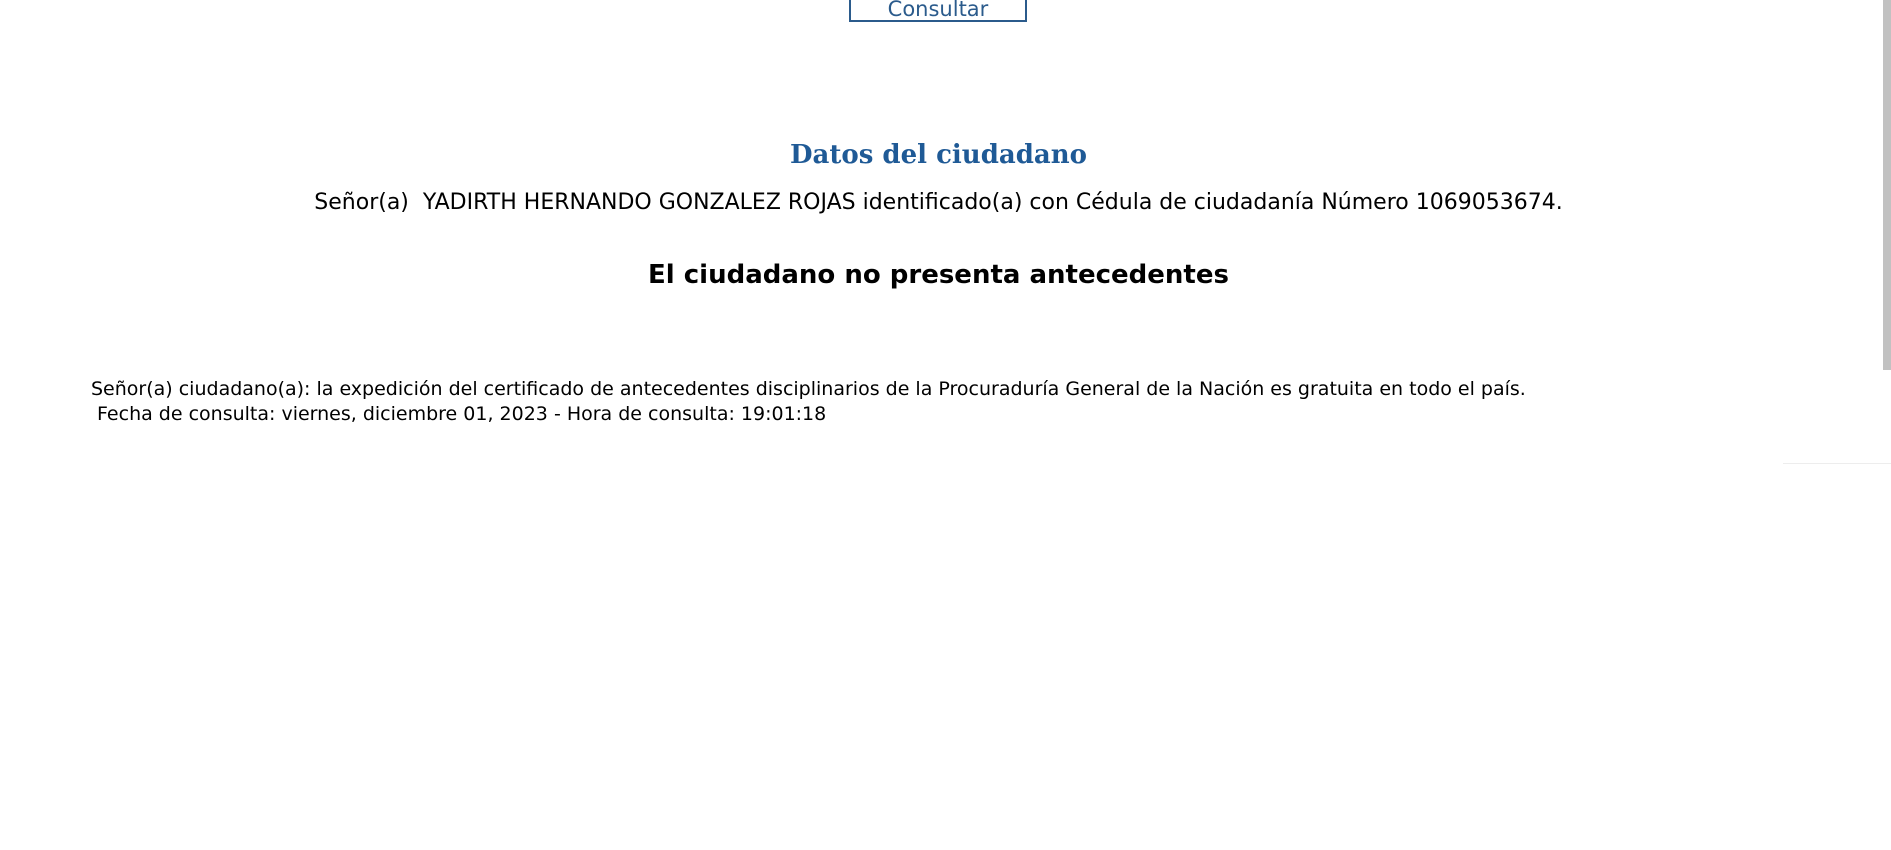  I want to click on vertical-scrollbar, so click(1887, 185).